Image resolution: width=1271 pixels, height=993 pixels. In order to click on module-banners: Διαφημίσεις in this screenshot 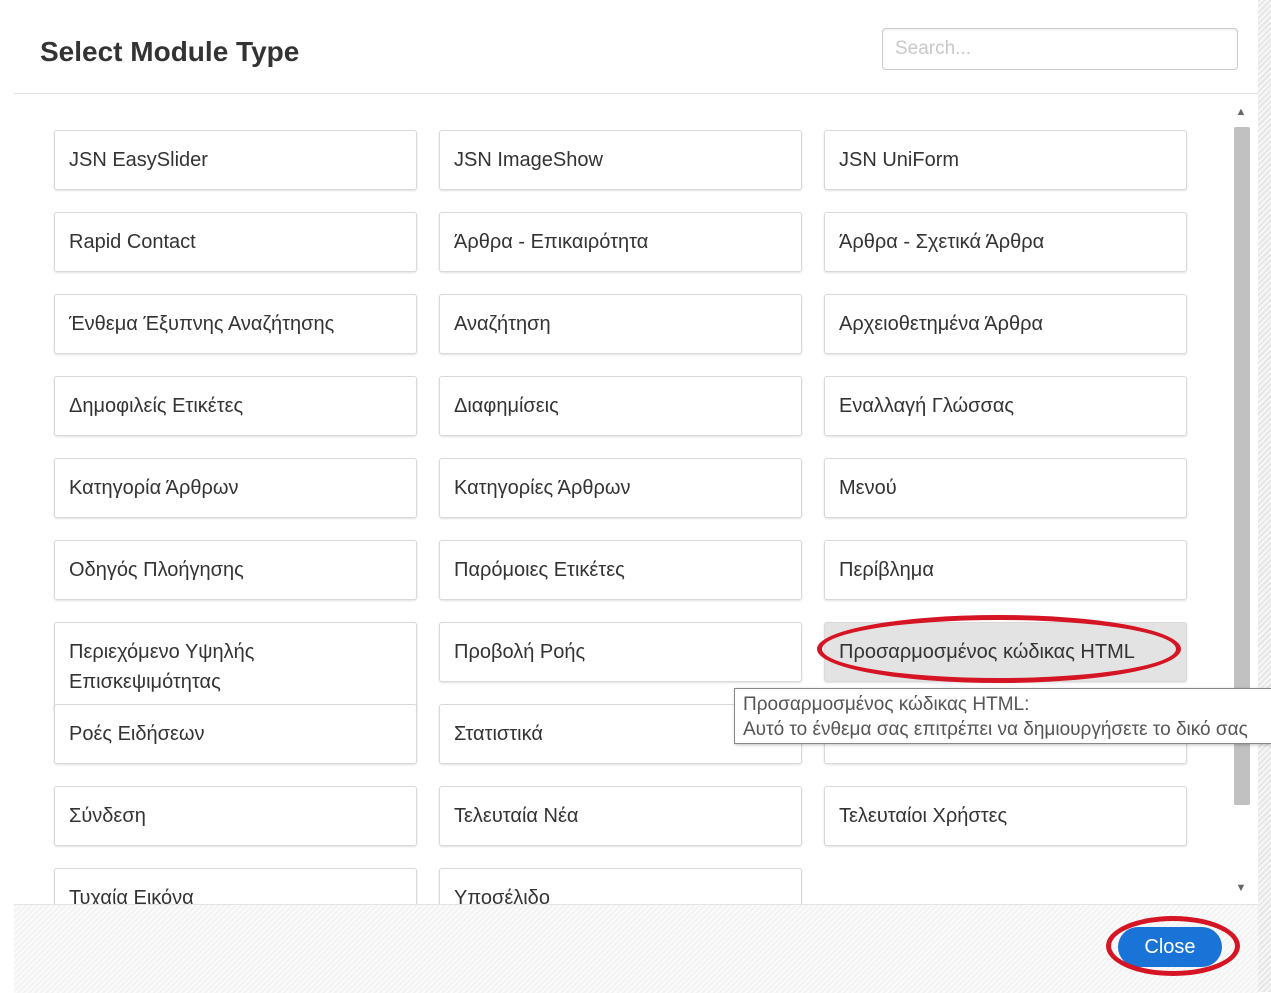, I will do `click(620, 406)`.